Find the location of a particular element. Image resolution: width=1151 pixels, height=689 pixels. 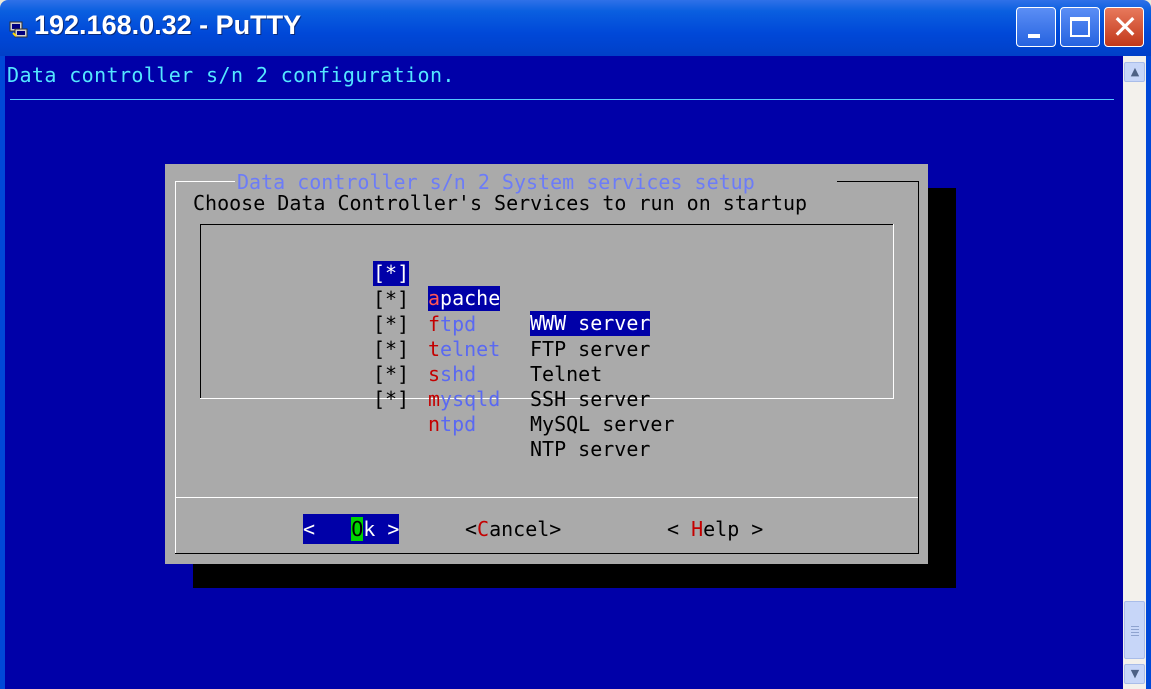

service-item-mysqld: [*] mysqld MySQL server is located at coordinates (437, 386).